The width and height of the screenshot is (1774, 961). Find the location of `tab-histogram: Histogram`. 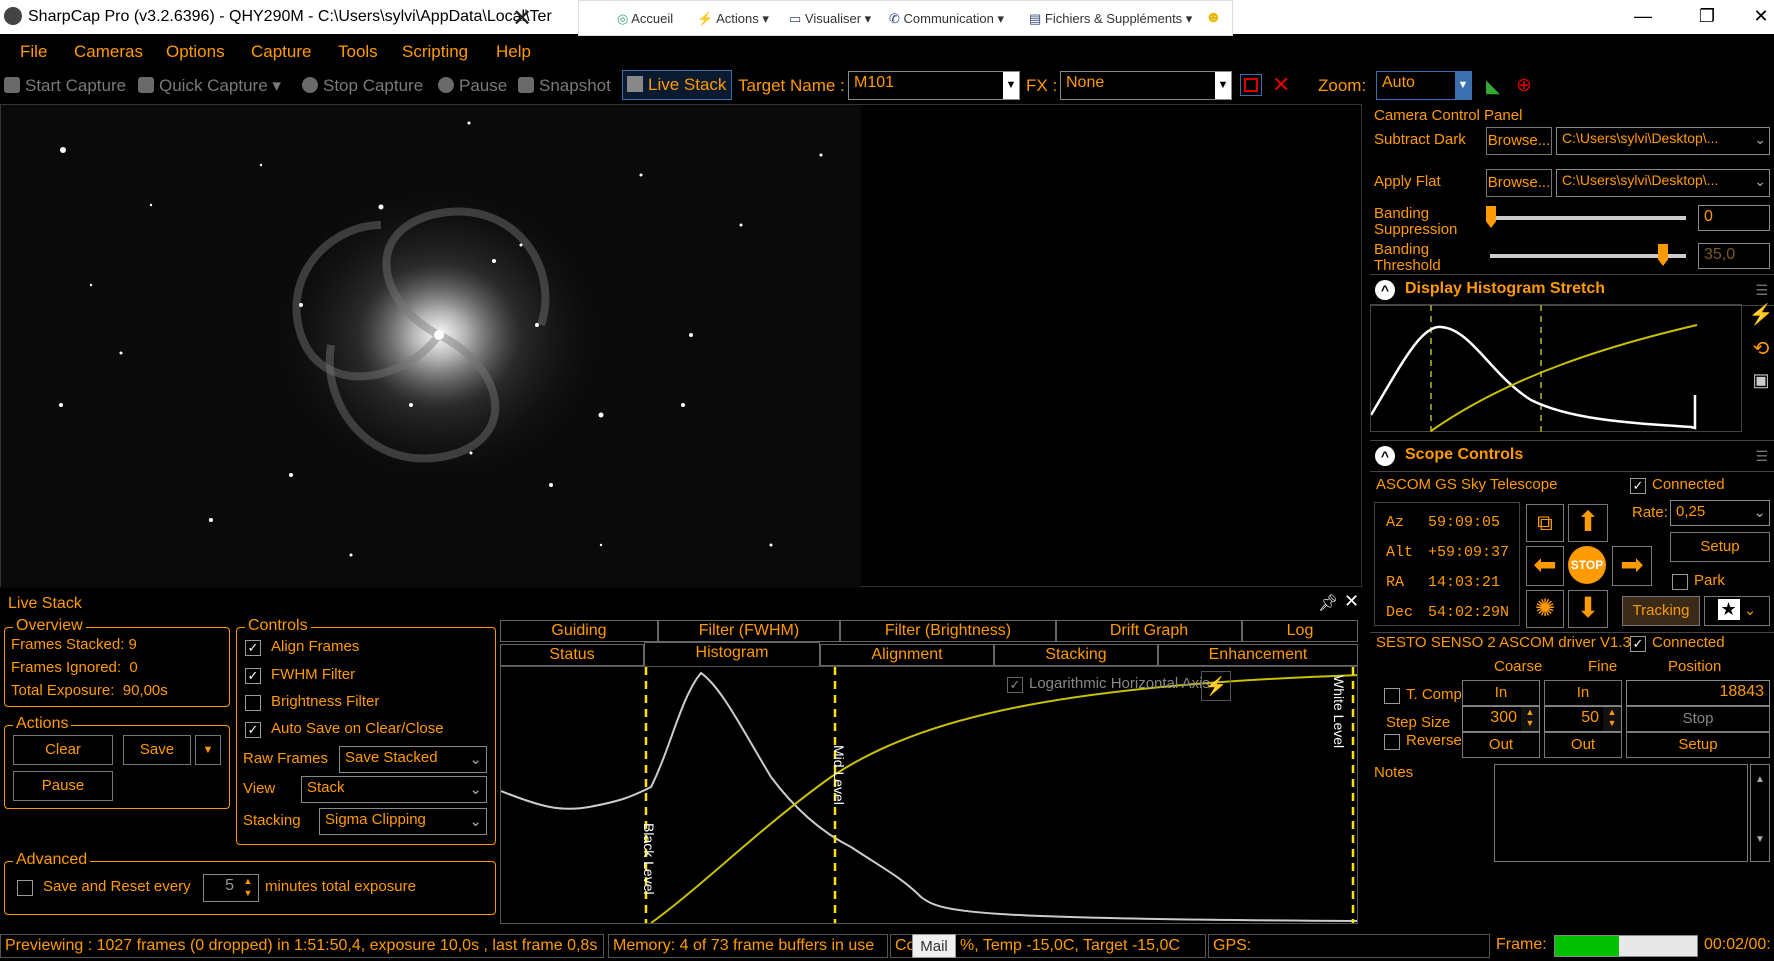

tab-histogram: Histogram is located at coordinates (732, 654).